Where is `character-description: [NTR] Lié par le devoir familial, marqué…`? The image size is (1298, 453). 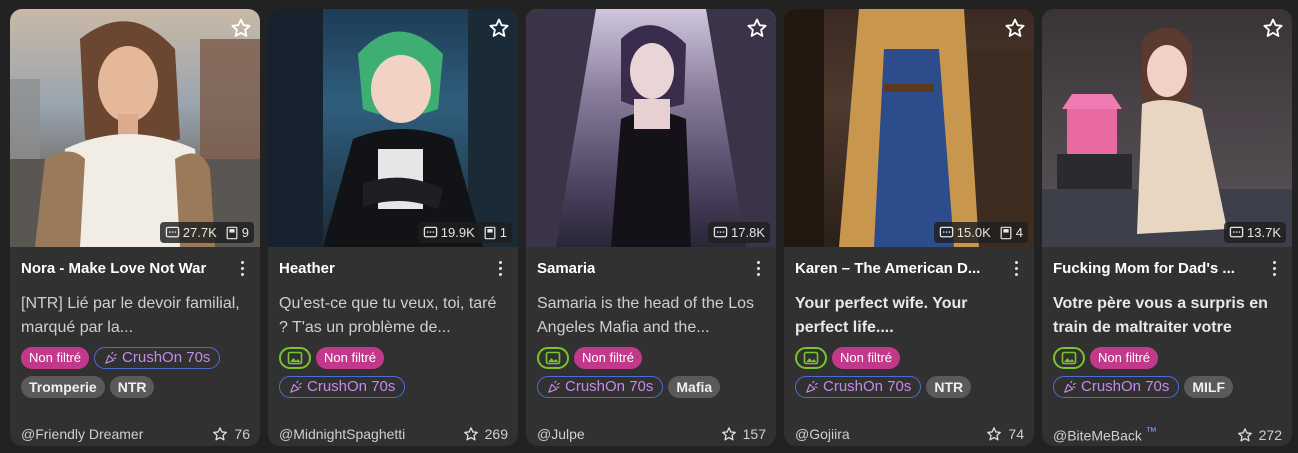
character-description: [NTR] Lié par le devoir familial, marqué… is located at coordinates (130, 315).